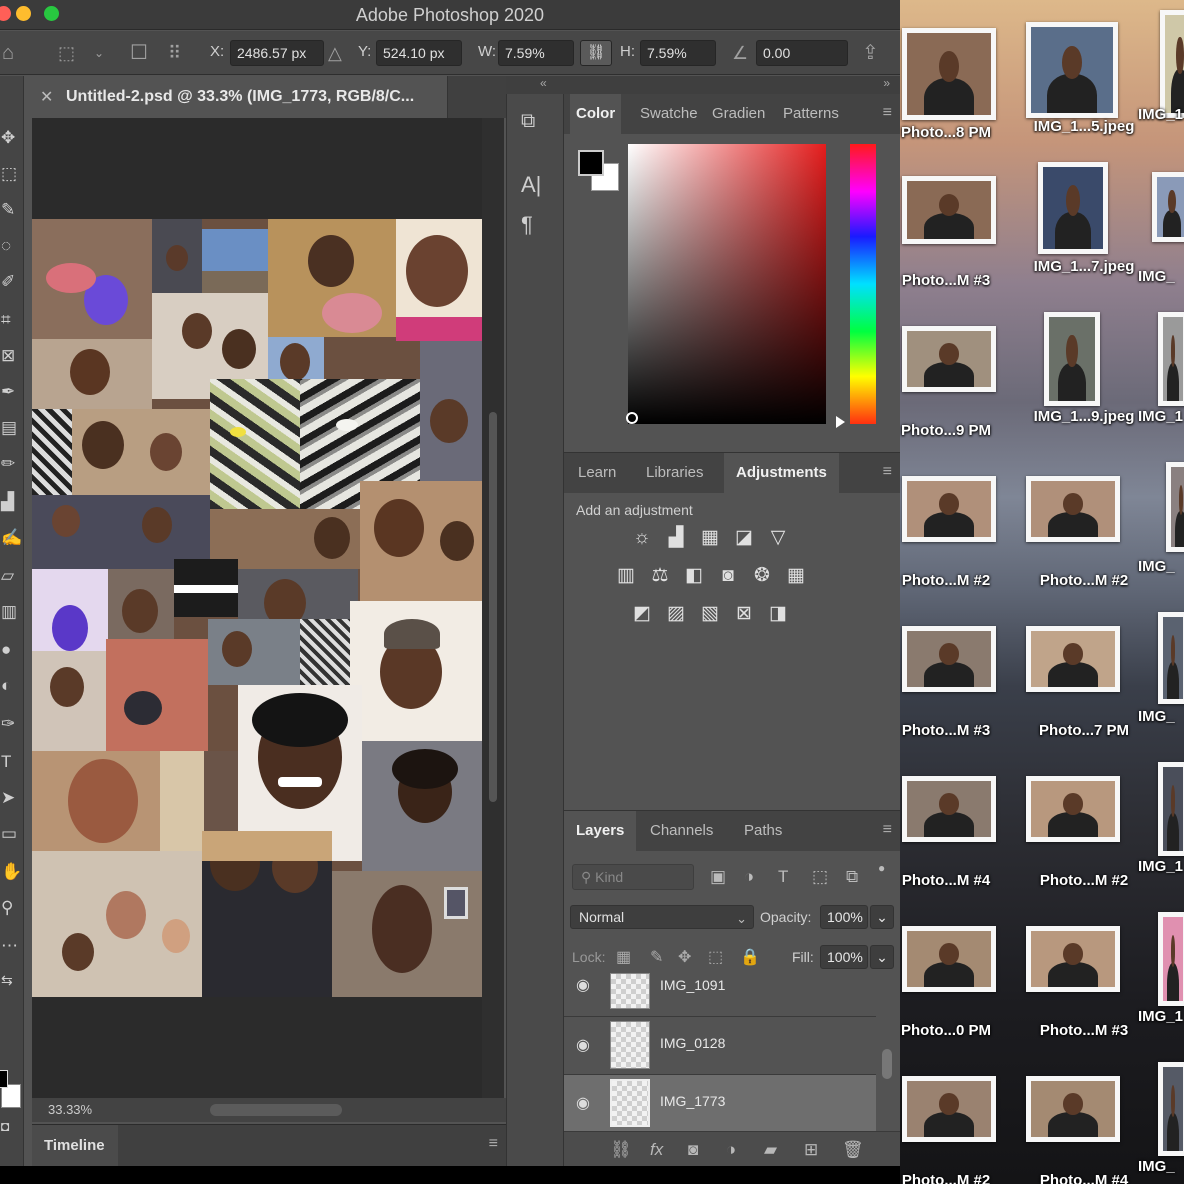  Describe the element at coordinates (960, 132) in the screenshot. I see `file-label: Photo...8 PM` at that location.